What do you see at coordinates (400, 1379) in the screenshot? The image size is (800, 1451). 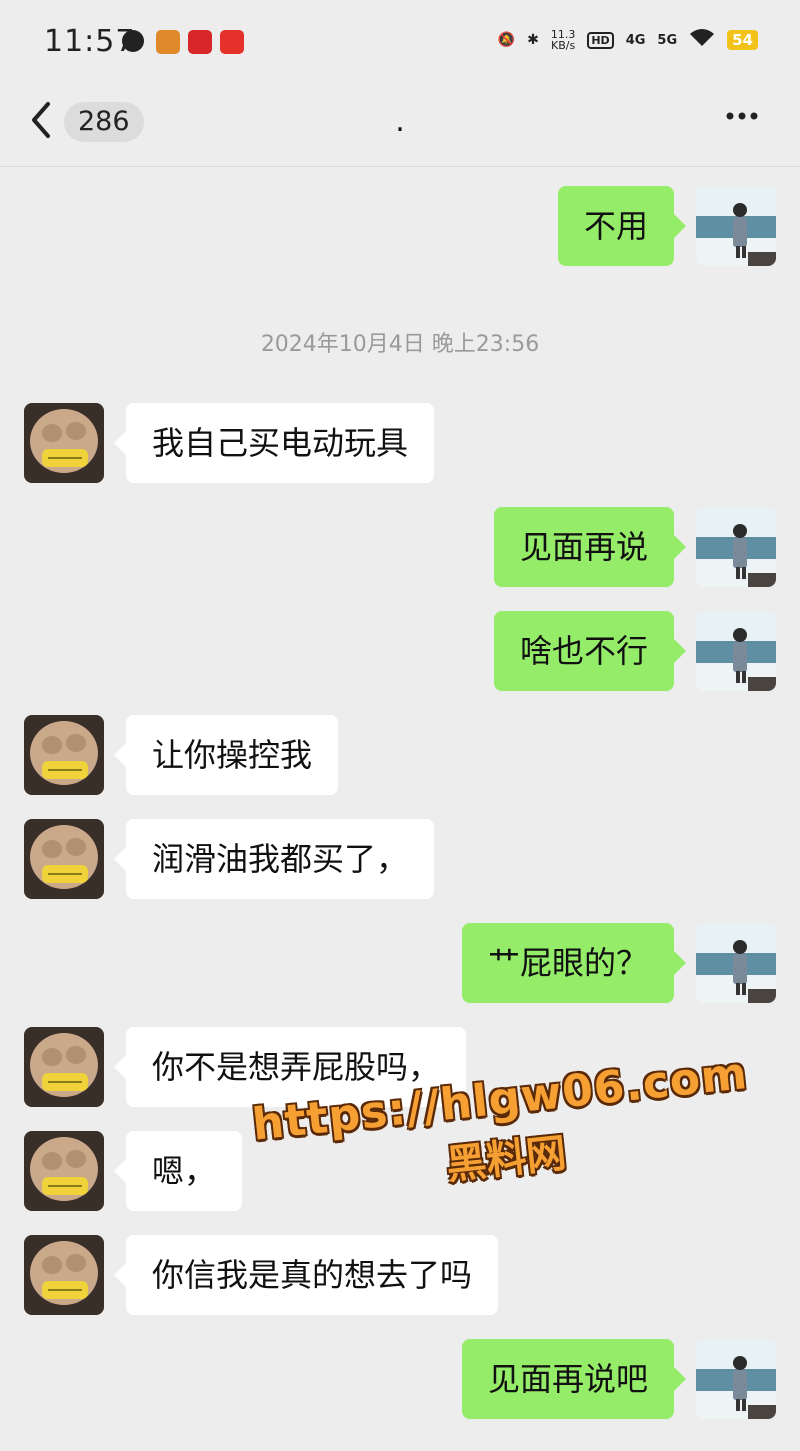 I see `message-row: 见面再说吧` at bounding box center [400, 1379].